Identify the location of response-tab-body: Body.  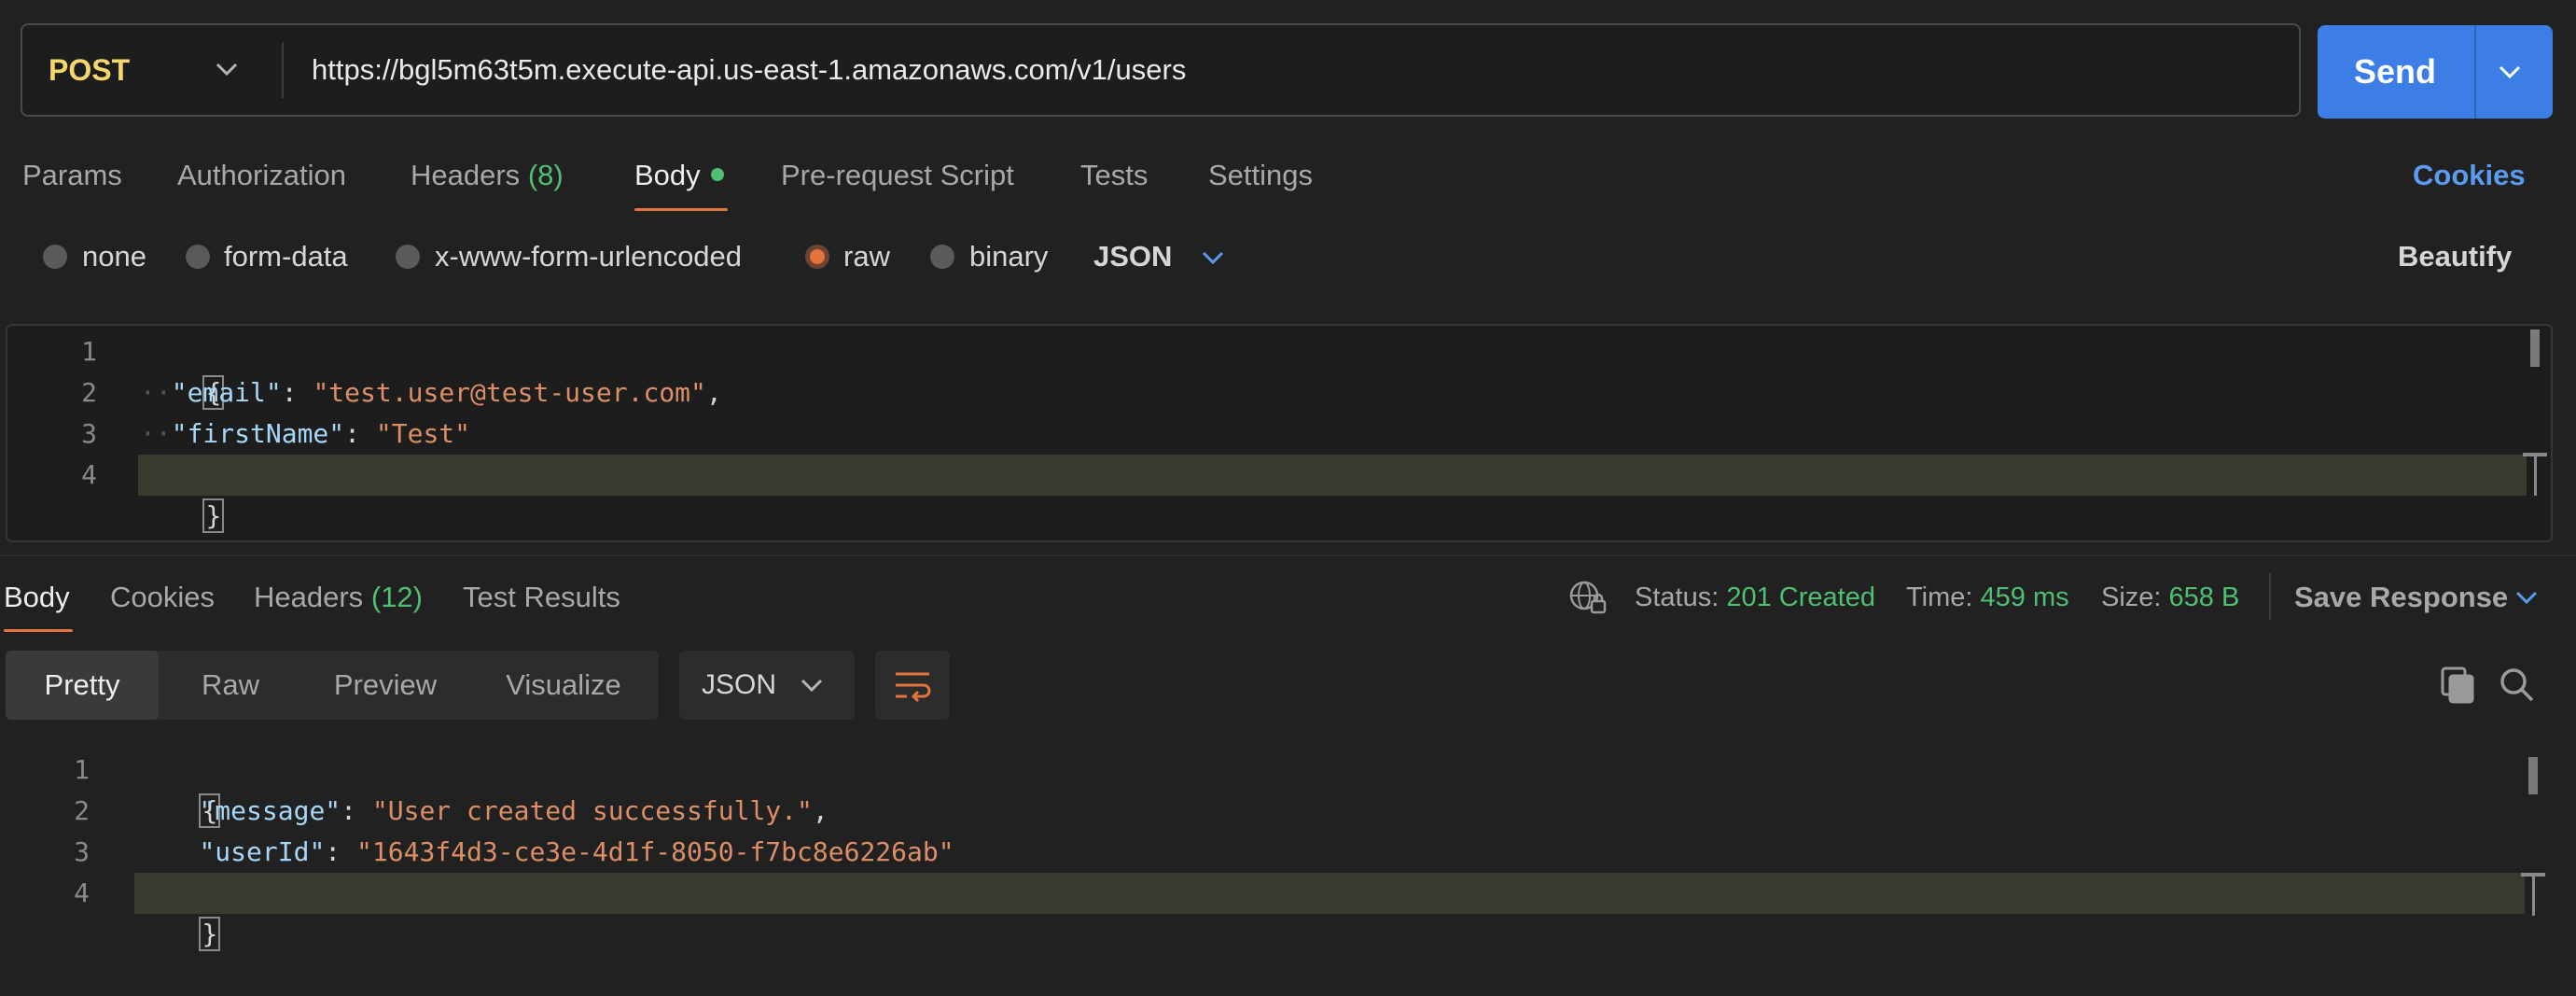
(37, 597).